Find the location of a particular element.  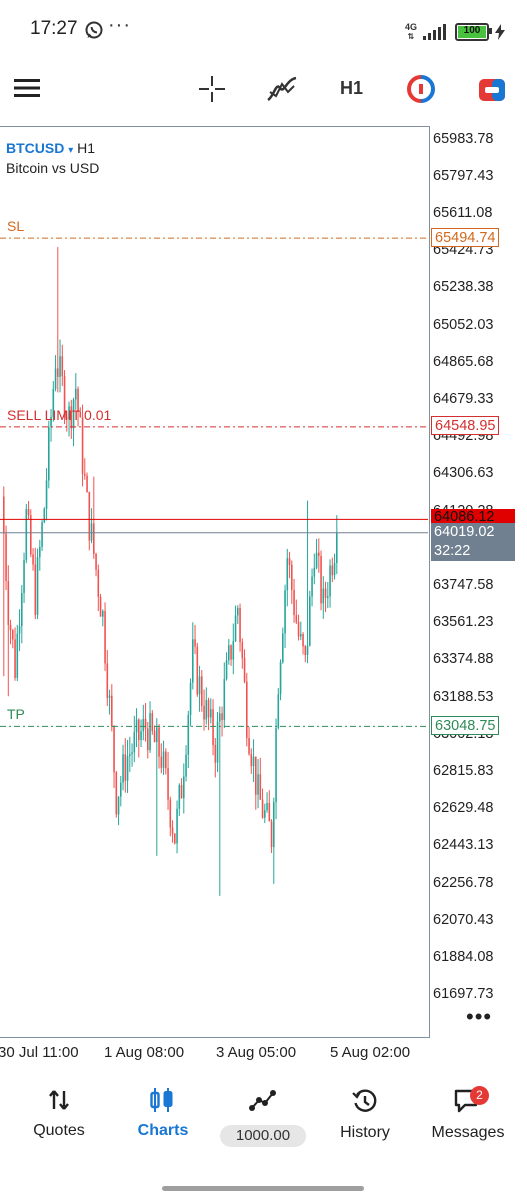

bid-price-value: 64019.02 is located at coordinates (464, 531).